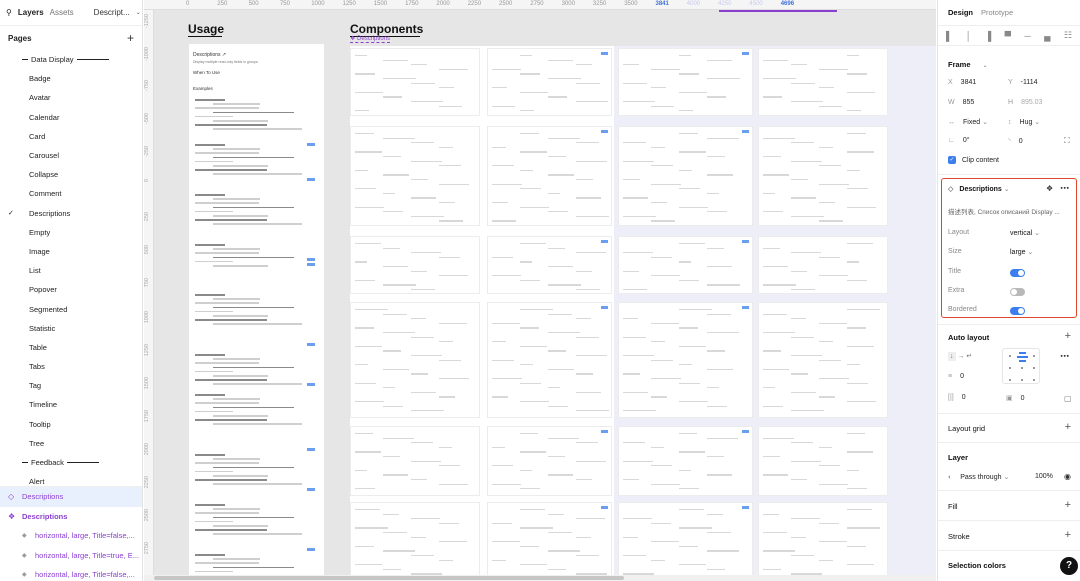 Image resolution: width=1080 pixels, height=581 pixels. Describe the element at coordinates (969, 356) in the screenshot. I see `wrap-icon: ↵` at that location.